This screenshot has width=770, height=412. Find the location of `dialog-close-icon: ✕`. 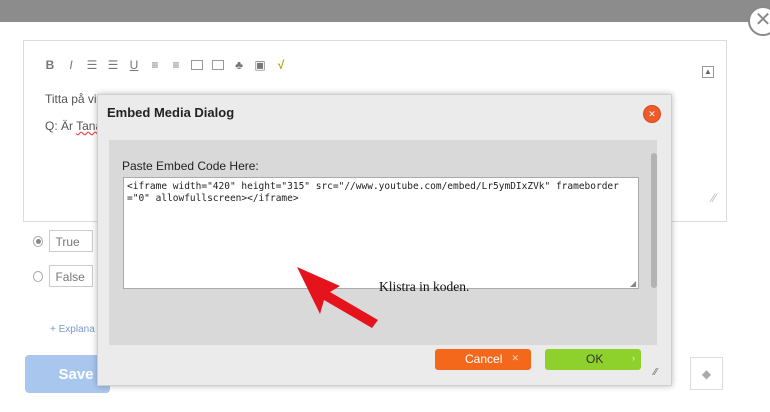

dialog-close-icon: ✕ is located at coordinates (652, 114).